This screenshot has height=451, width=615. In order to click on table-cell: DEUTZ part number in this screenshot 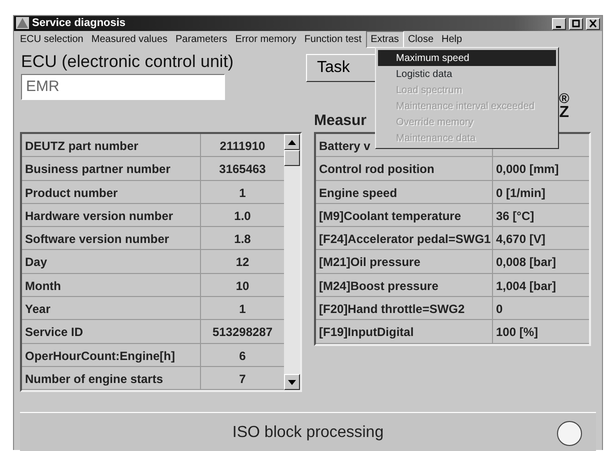, I will do `click(111, 145)`.